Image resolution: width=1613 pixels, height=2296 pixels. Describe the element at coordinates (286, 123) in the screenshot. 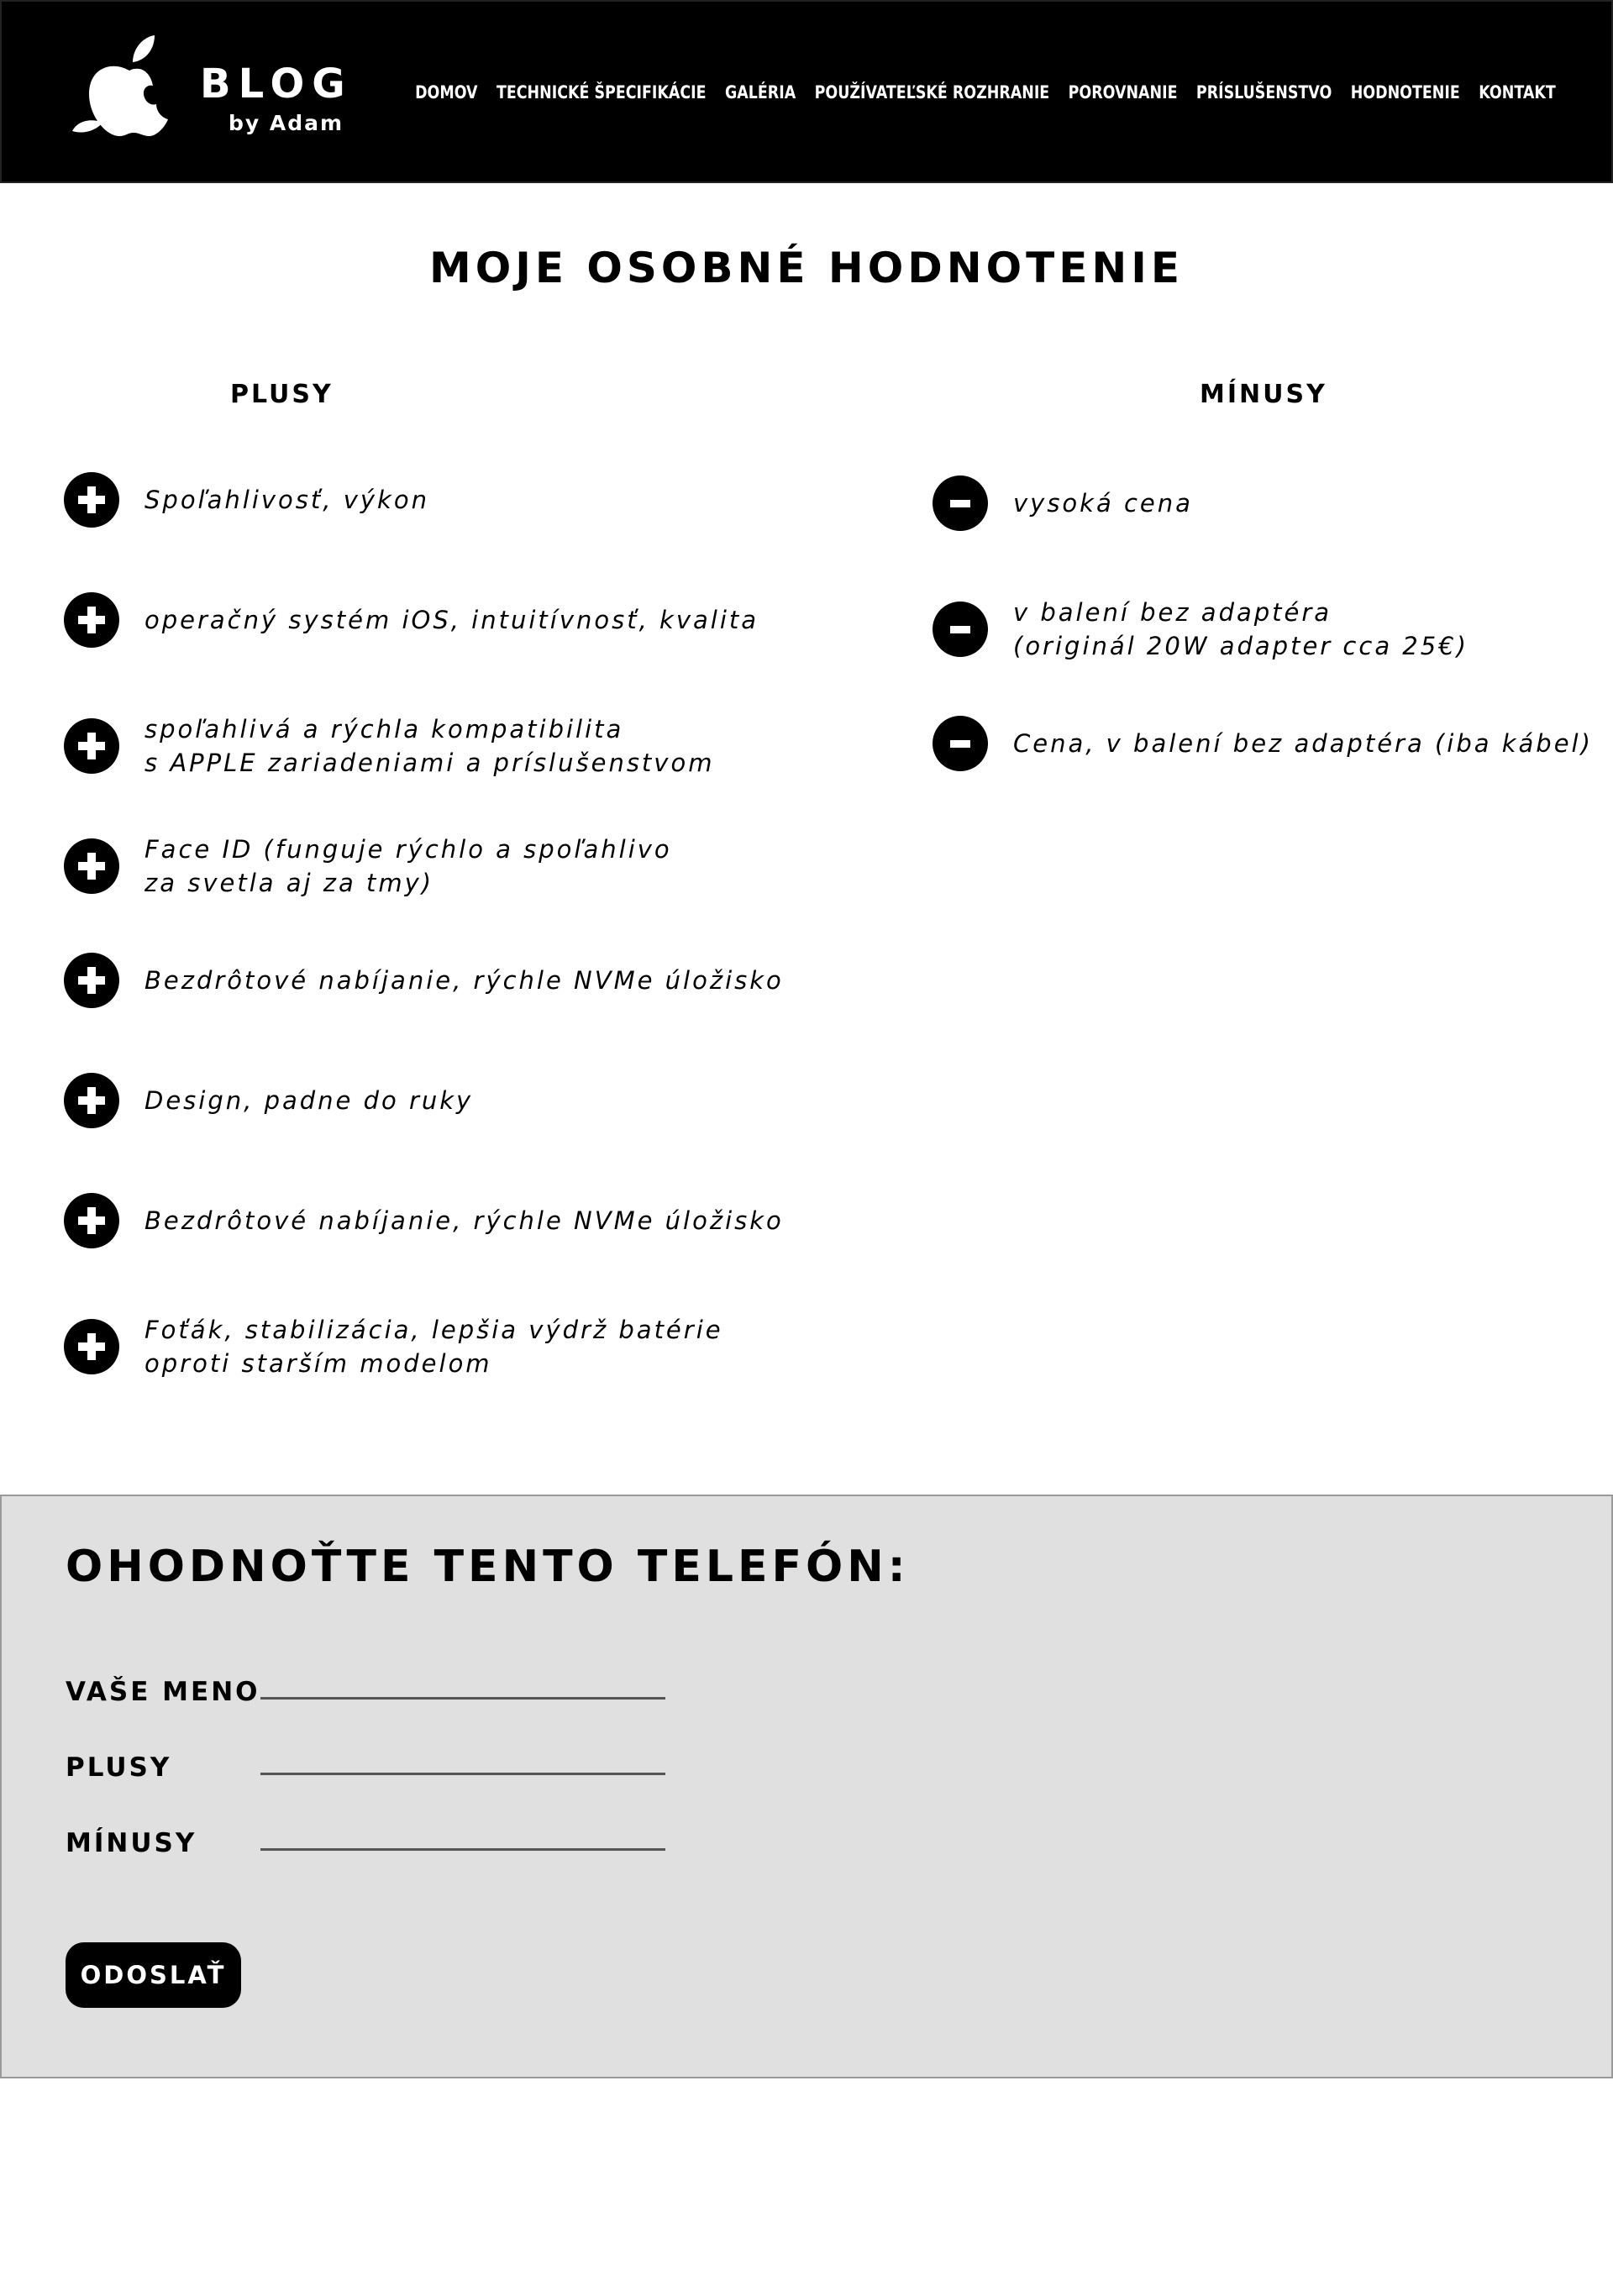

I see `logo-subtitle: by Adam` at that location.